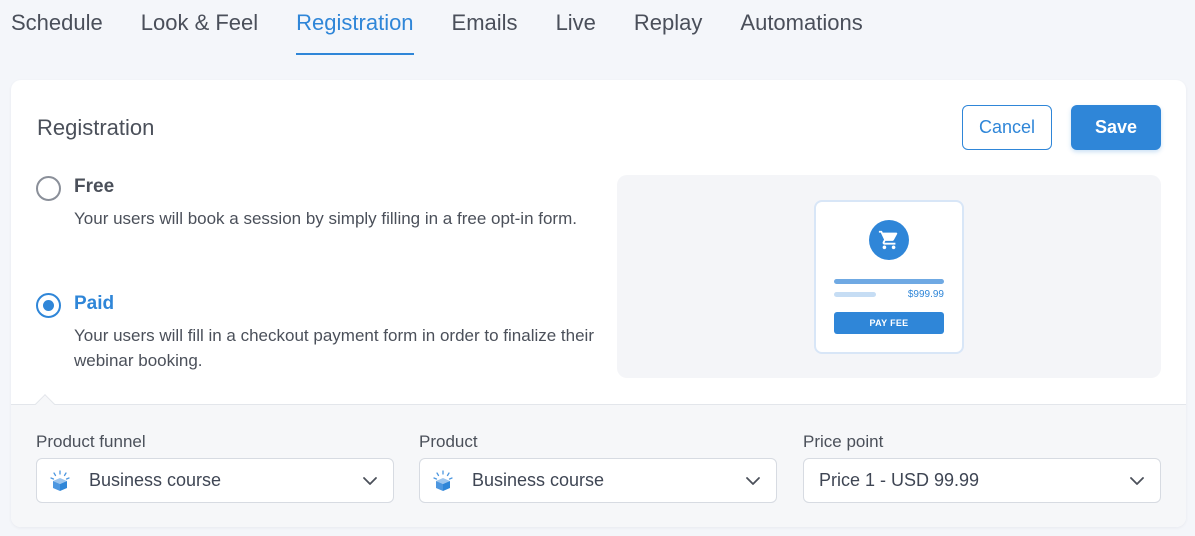 Image resolution: width=1195 pixels, height=536 pixels. Describe the element at coordinates (668, 27) in the screenshot. I see `tab-replay: Replay` at that location.